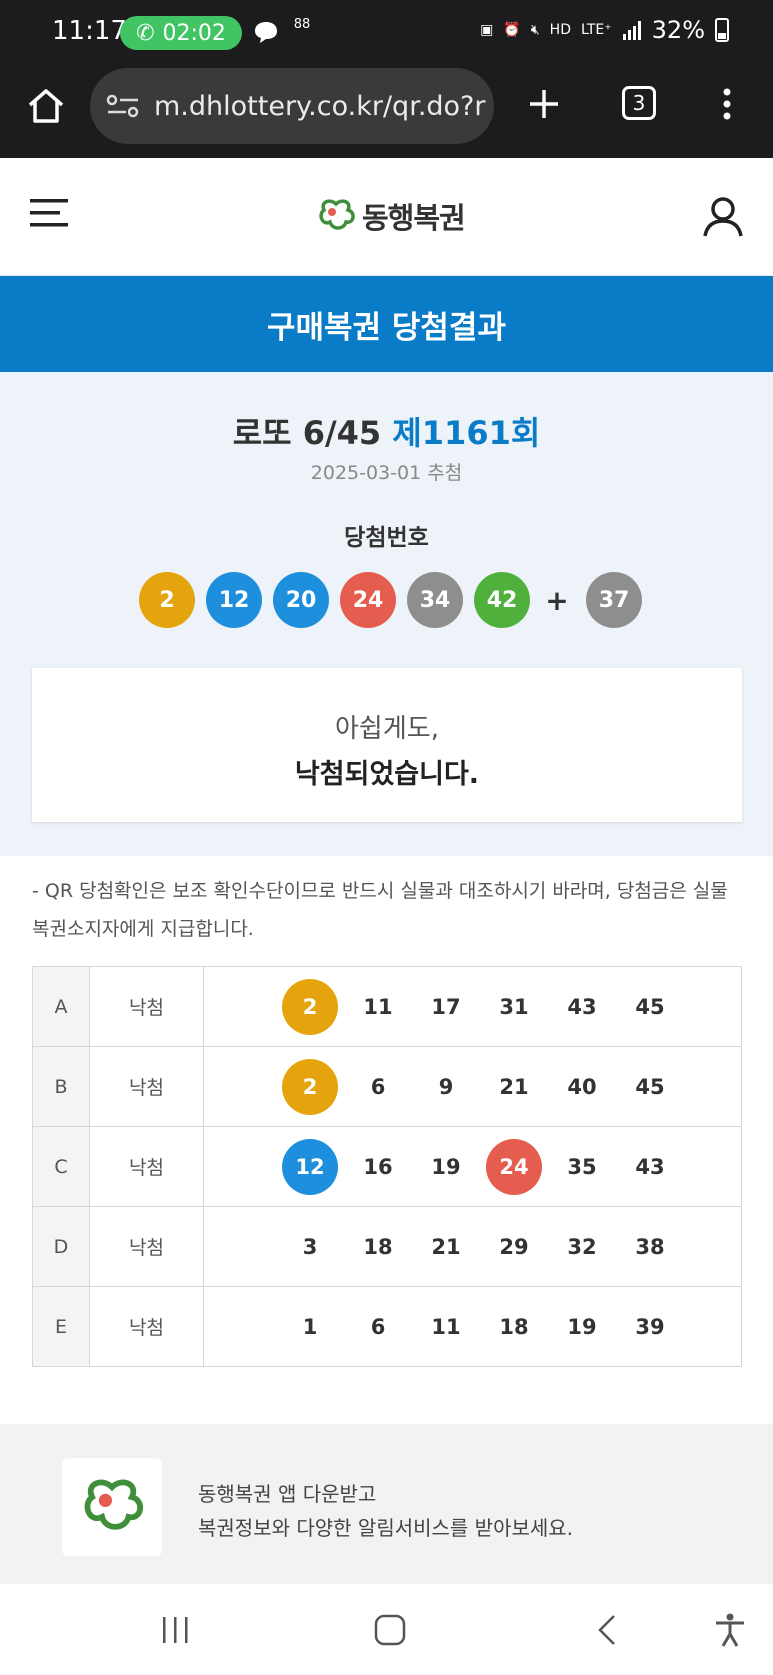 Image resolution: width=773 pixels, height=1675 pixels. I want to click on winning-ball: 2, so click(167, 600).